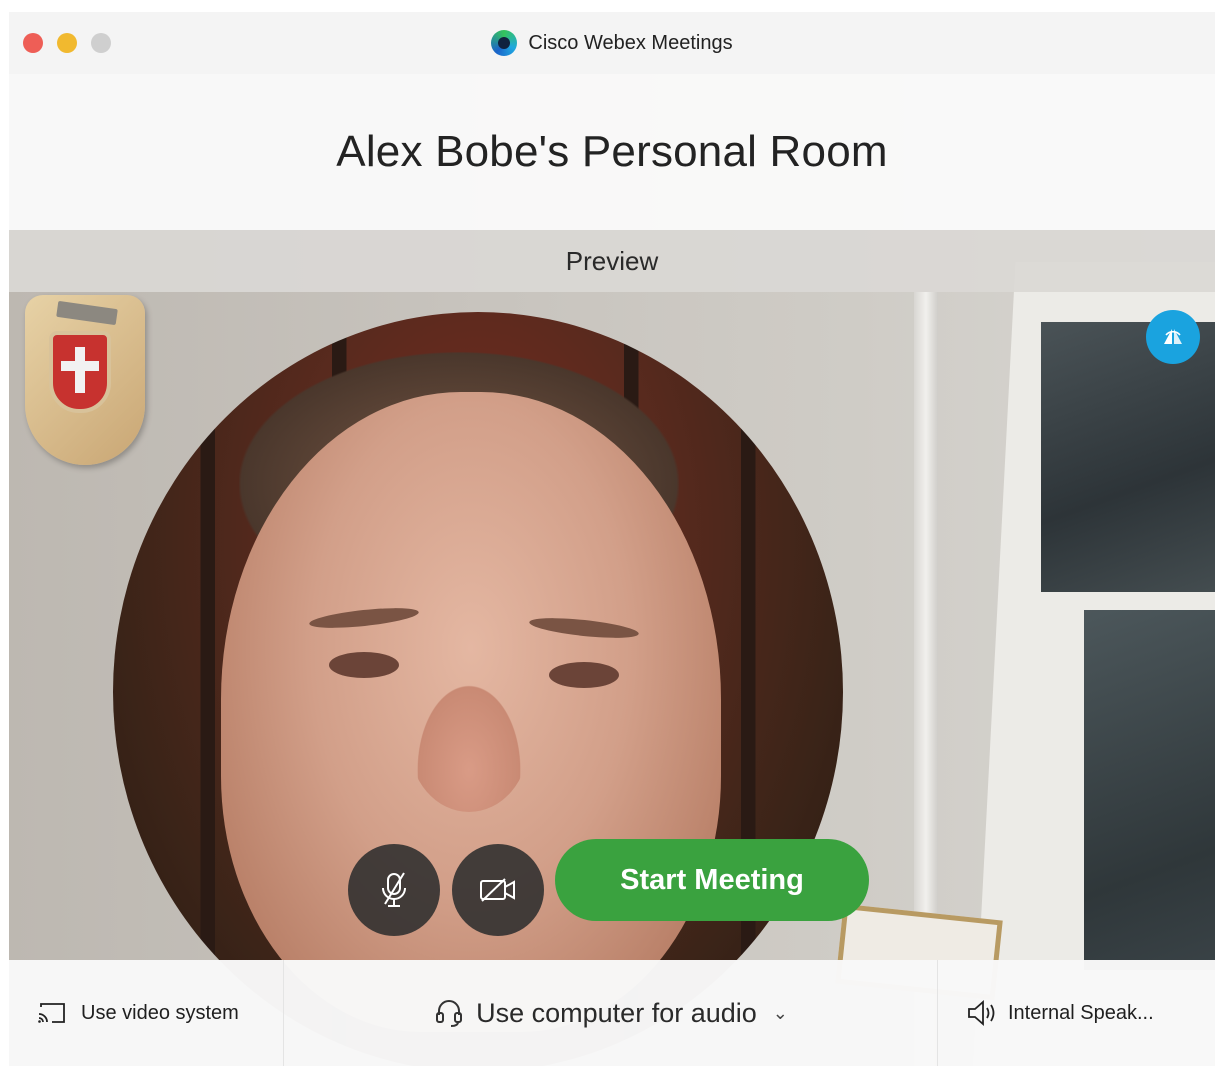 The height and width of the screenshot is (1066, 1216). What do you see at coordinates (160, 1012) in the screenshot?
I see `use-video-system-label: Use video system` at bounding box center [160, 1012].